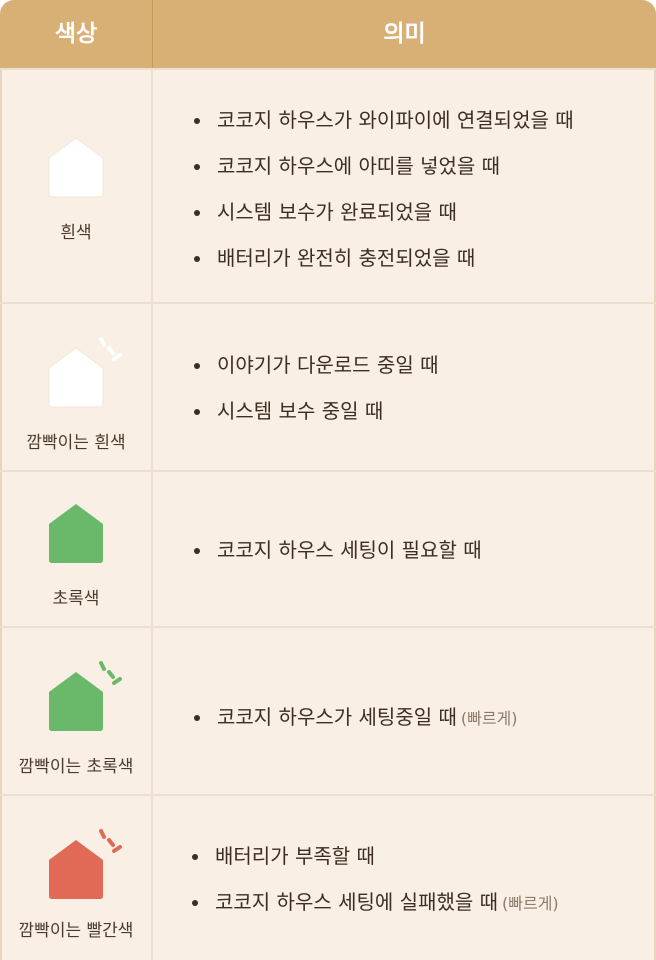 The width and height of the screenshot is (656, 960). I want to click on list-item: 코코지 하우스에 아띠를 넣었을 때, so click(384, 166).